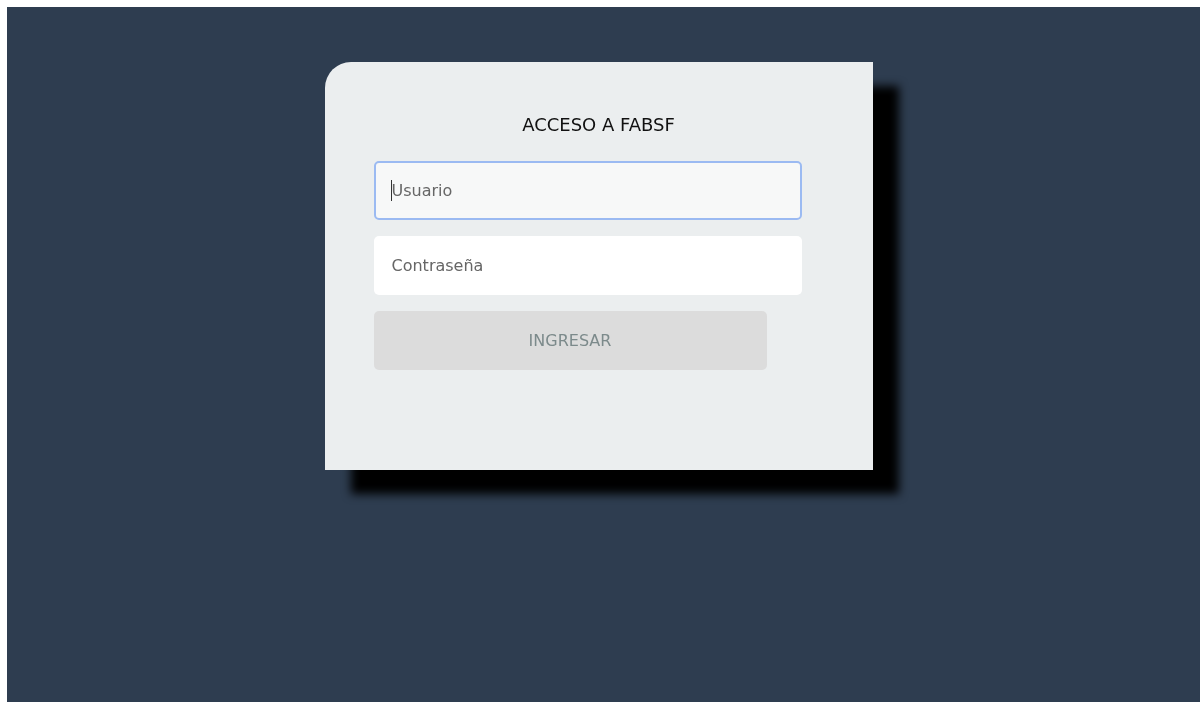  Describe the element at coordinates (587, 265) in the screenshot. I see `password-field: Contraseña` at that location.